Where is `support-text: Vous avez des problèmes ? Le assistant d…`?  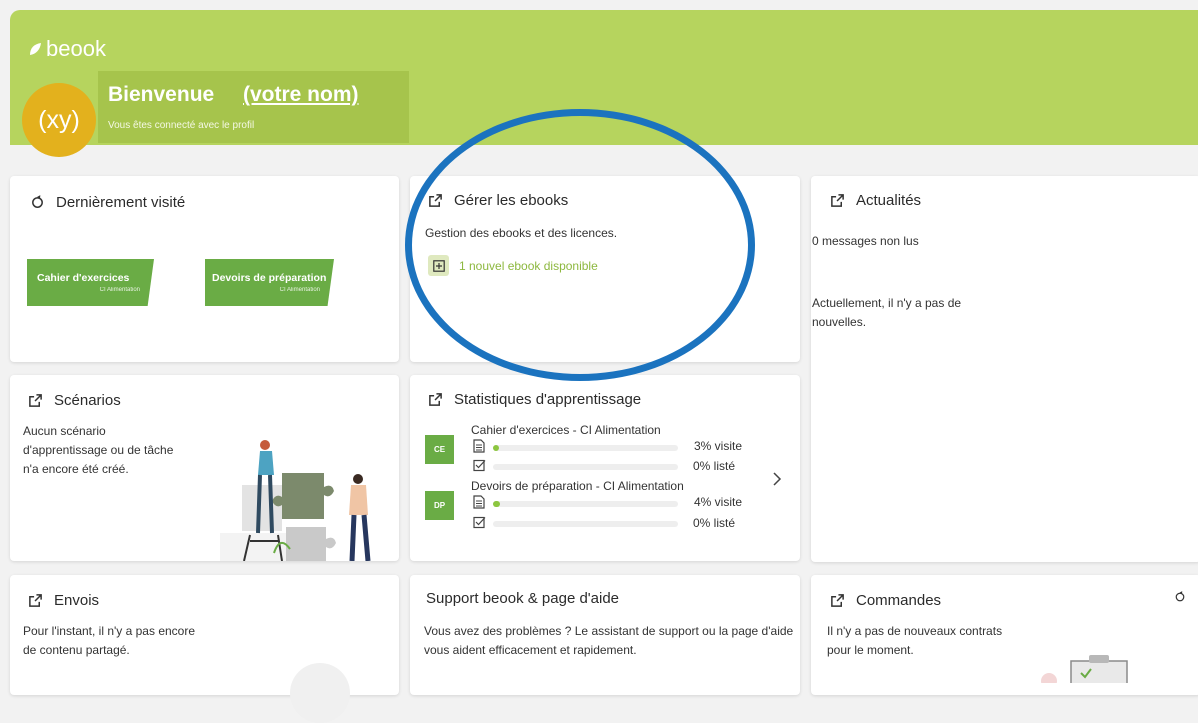
support-text: Vous avez des problèmes ? Le assistant d… is located at coordinates (609, 640).